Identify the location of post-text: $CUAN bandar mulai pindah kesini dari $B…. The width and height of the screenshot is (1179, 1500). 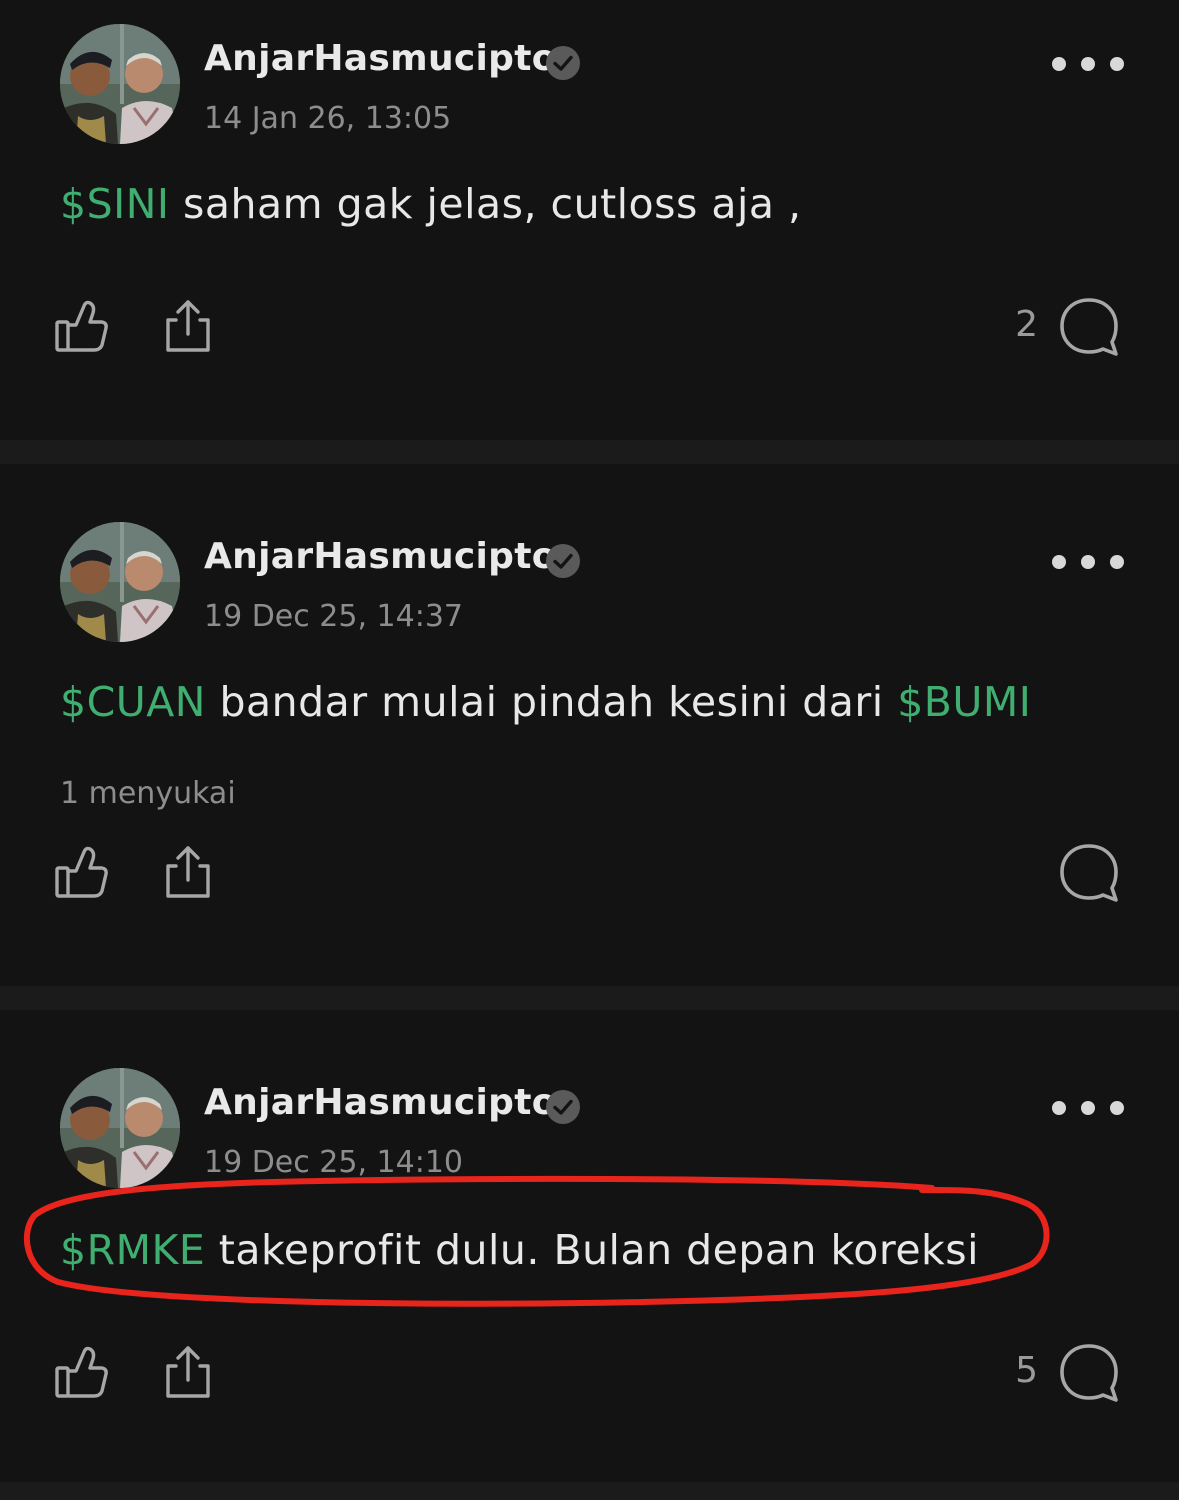
(545, 702).